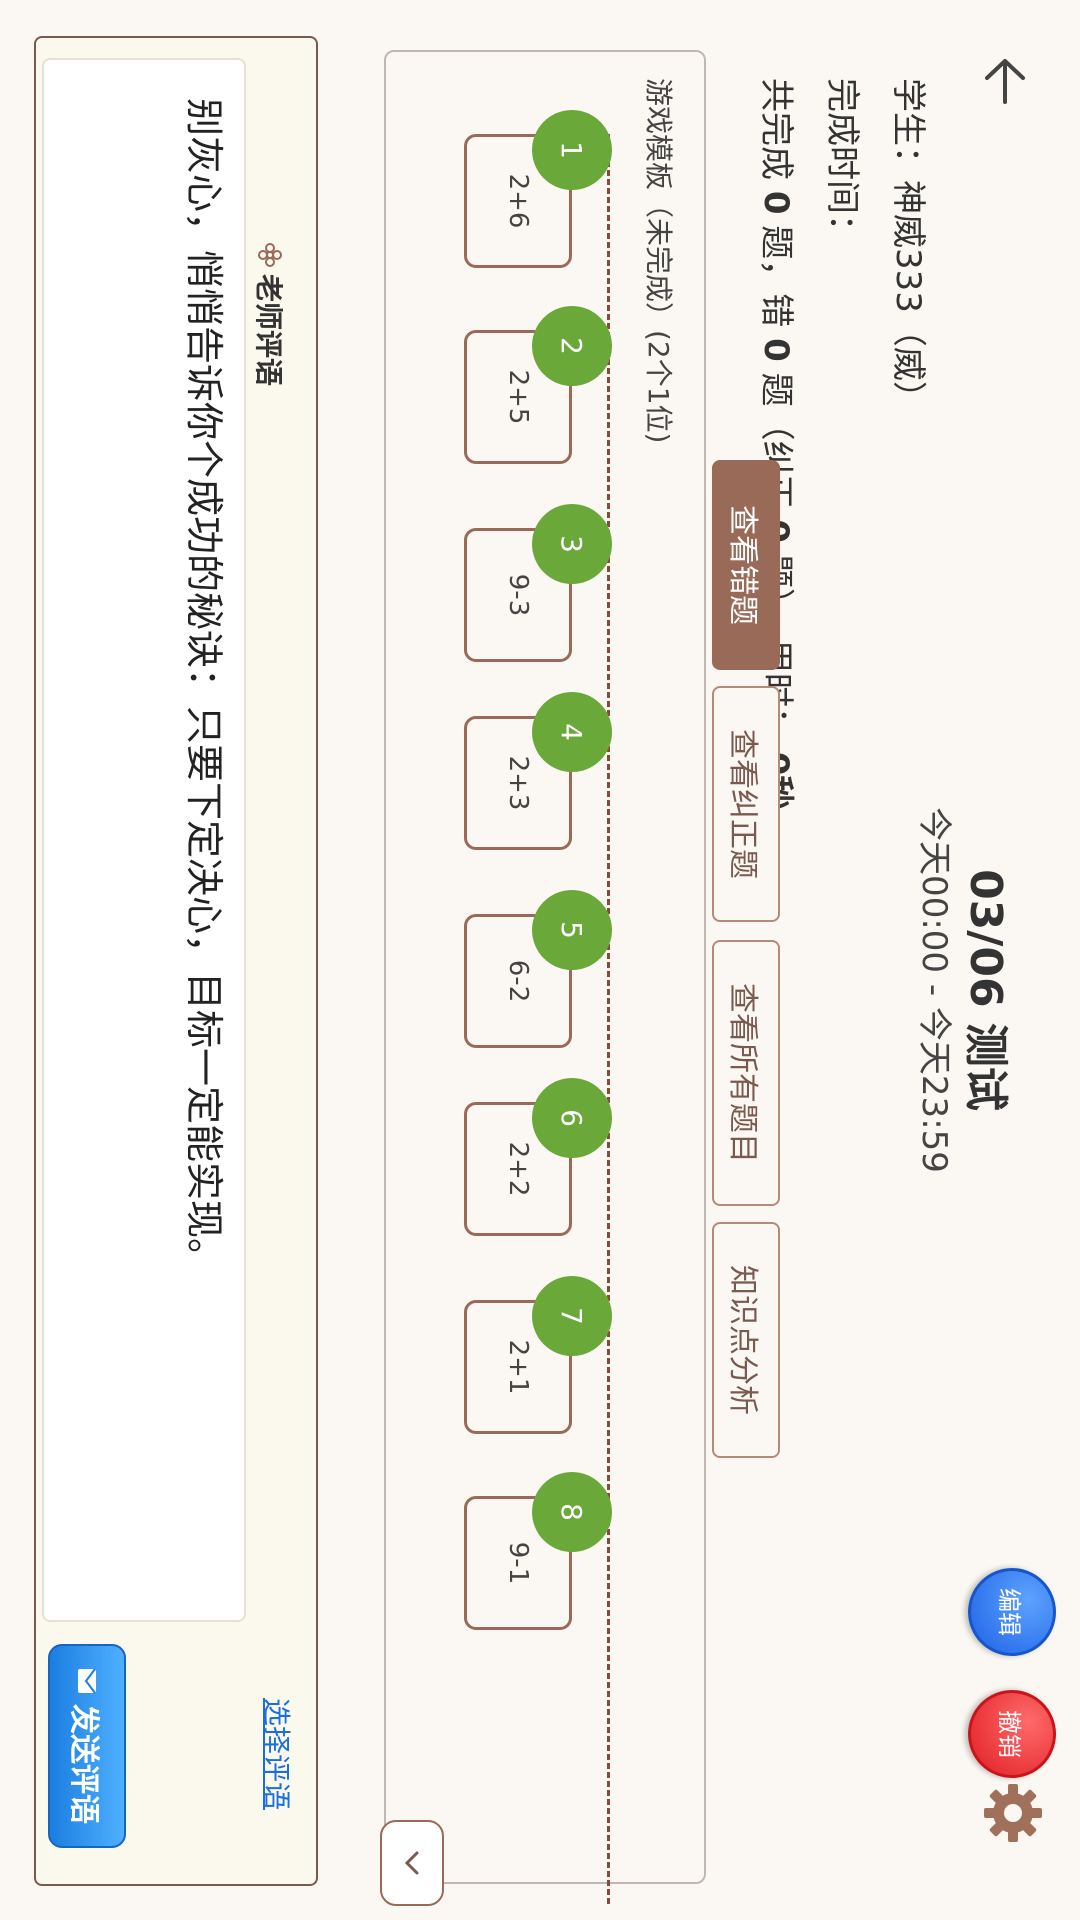  What do you see at coordinates (1012, 1734) in the screenshot?
I see `undo-button: 撤销` at bounding box center [1012, 1734].